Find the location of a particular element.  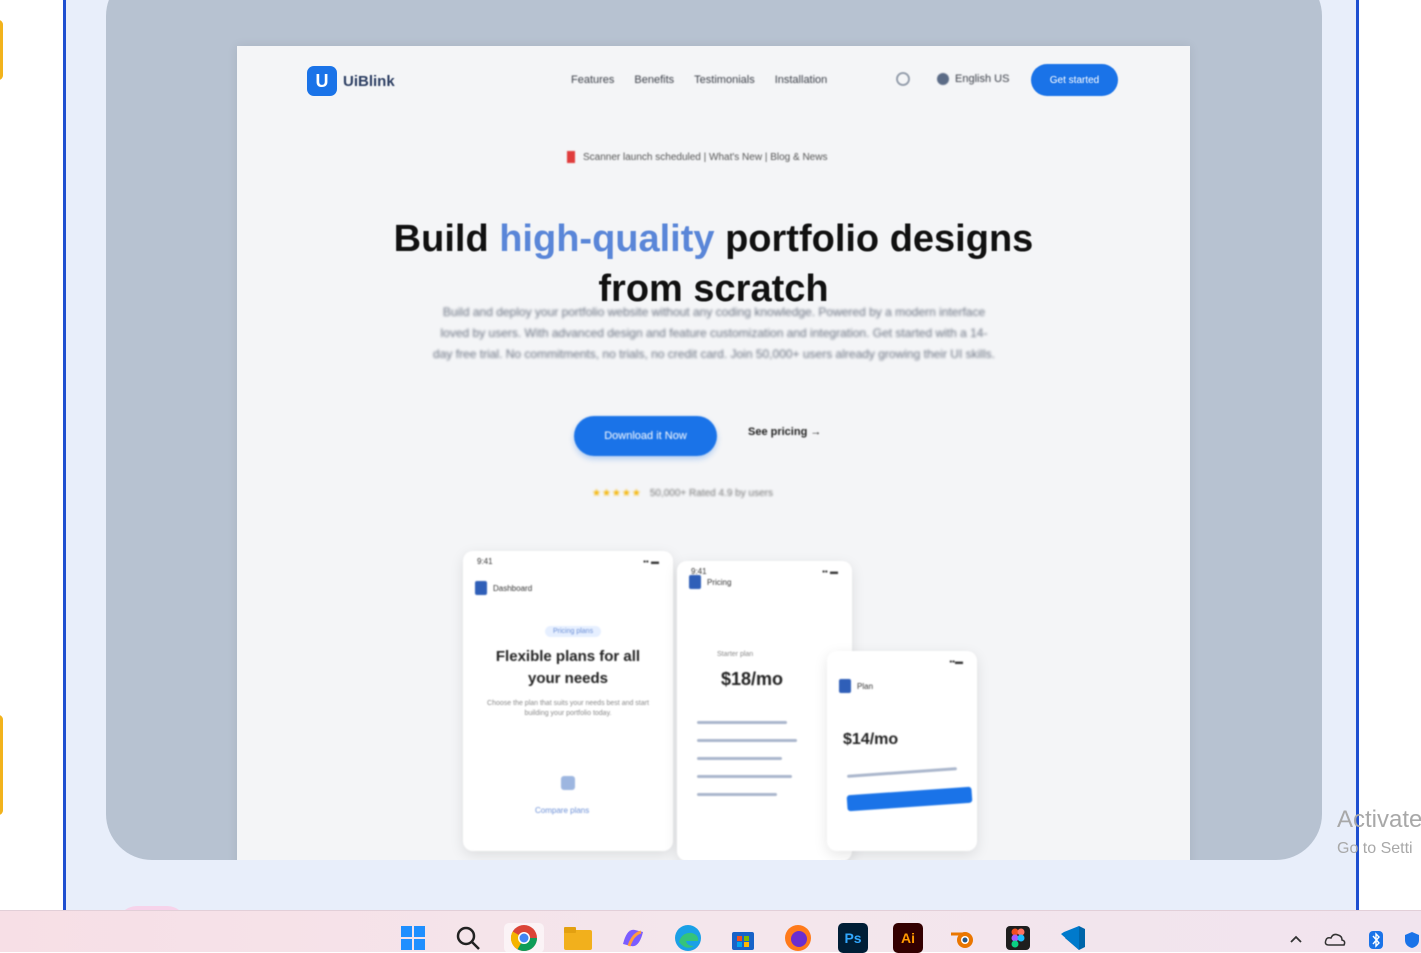

get-started-button: Get started is located at coordinates (1074, 80).